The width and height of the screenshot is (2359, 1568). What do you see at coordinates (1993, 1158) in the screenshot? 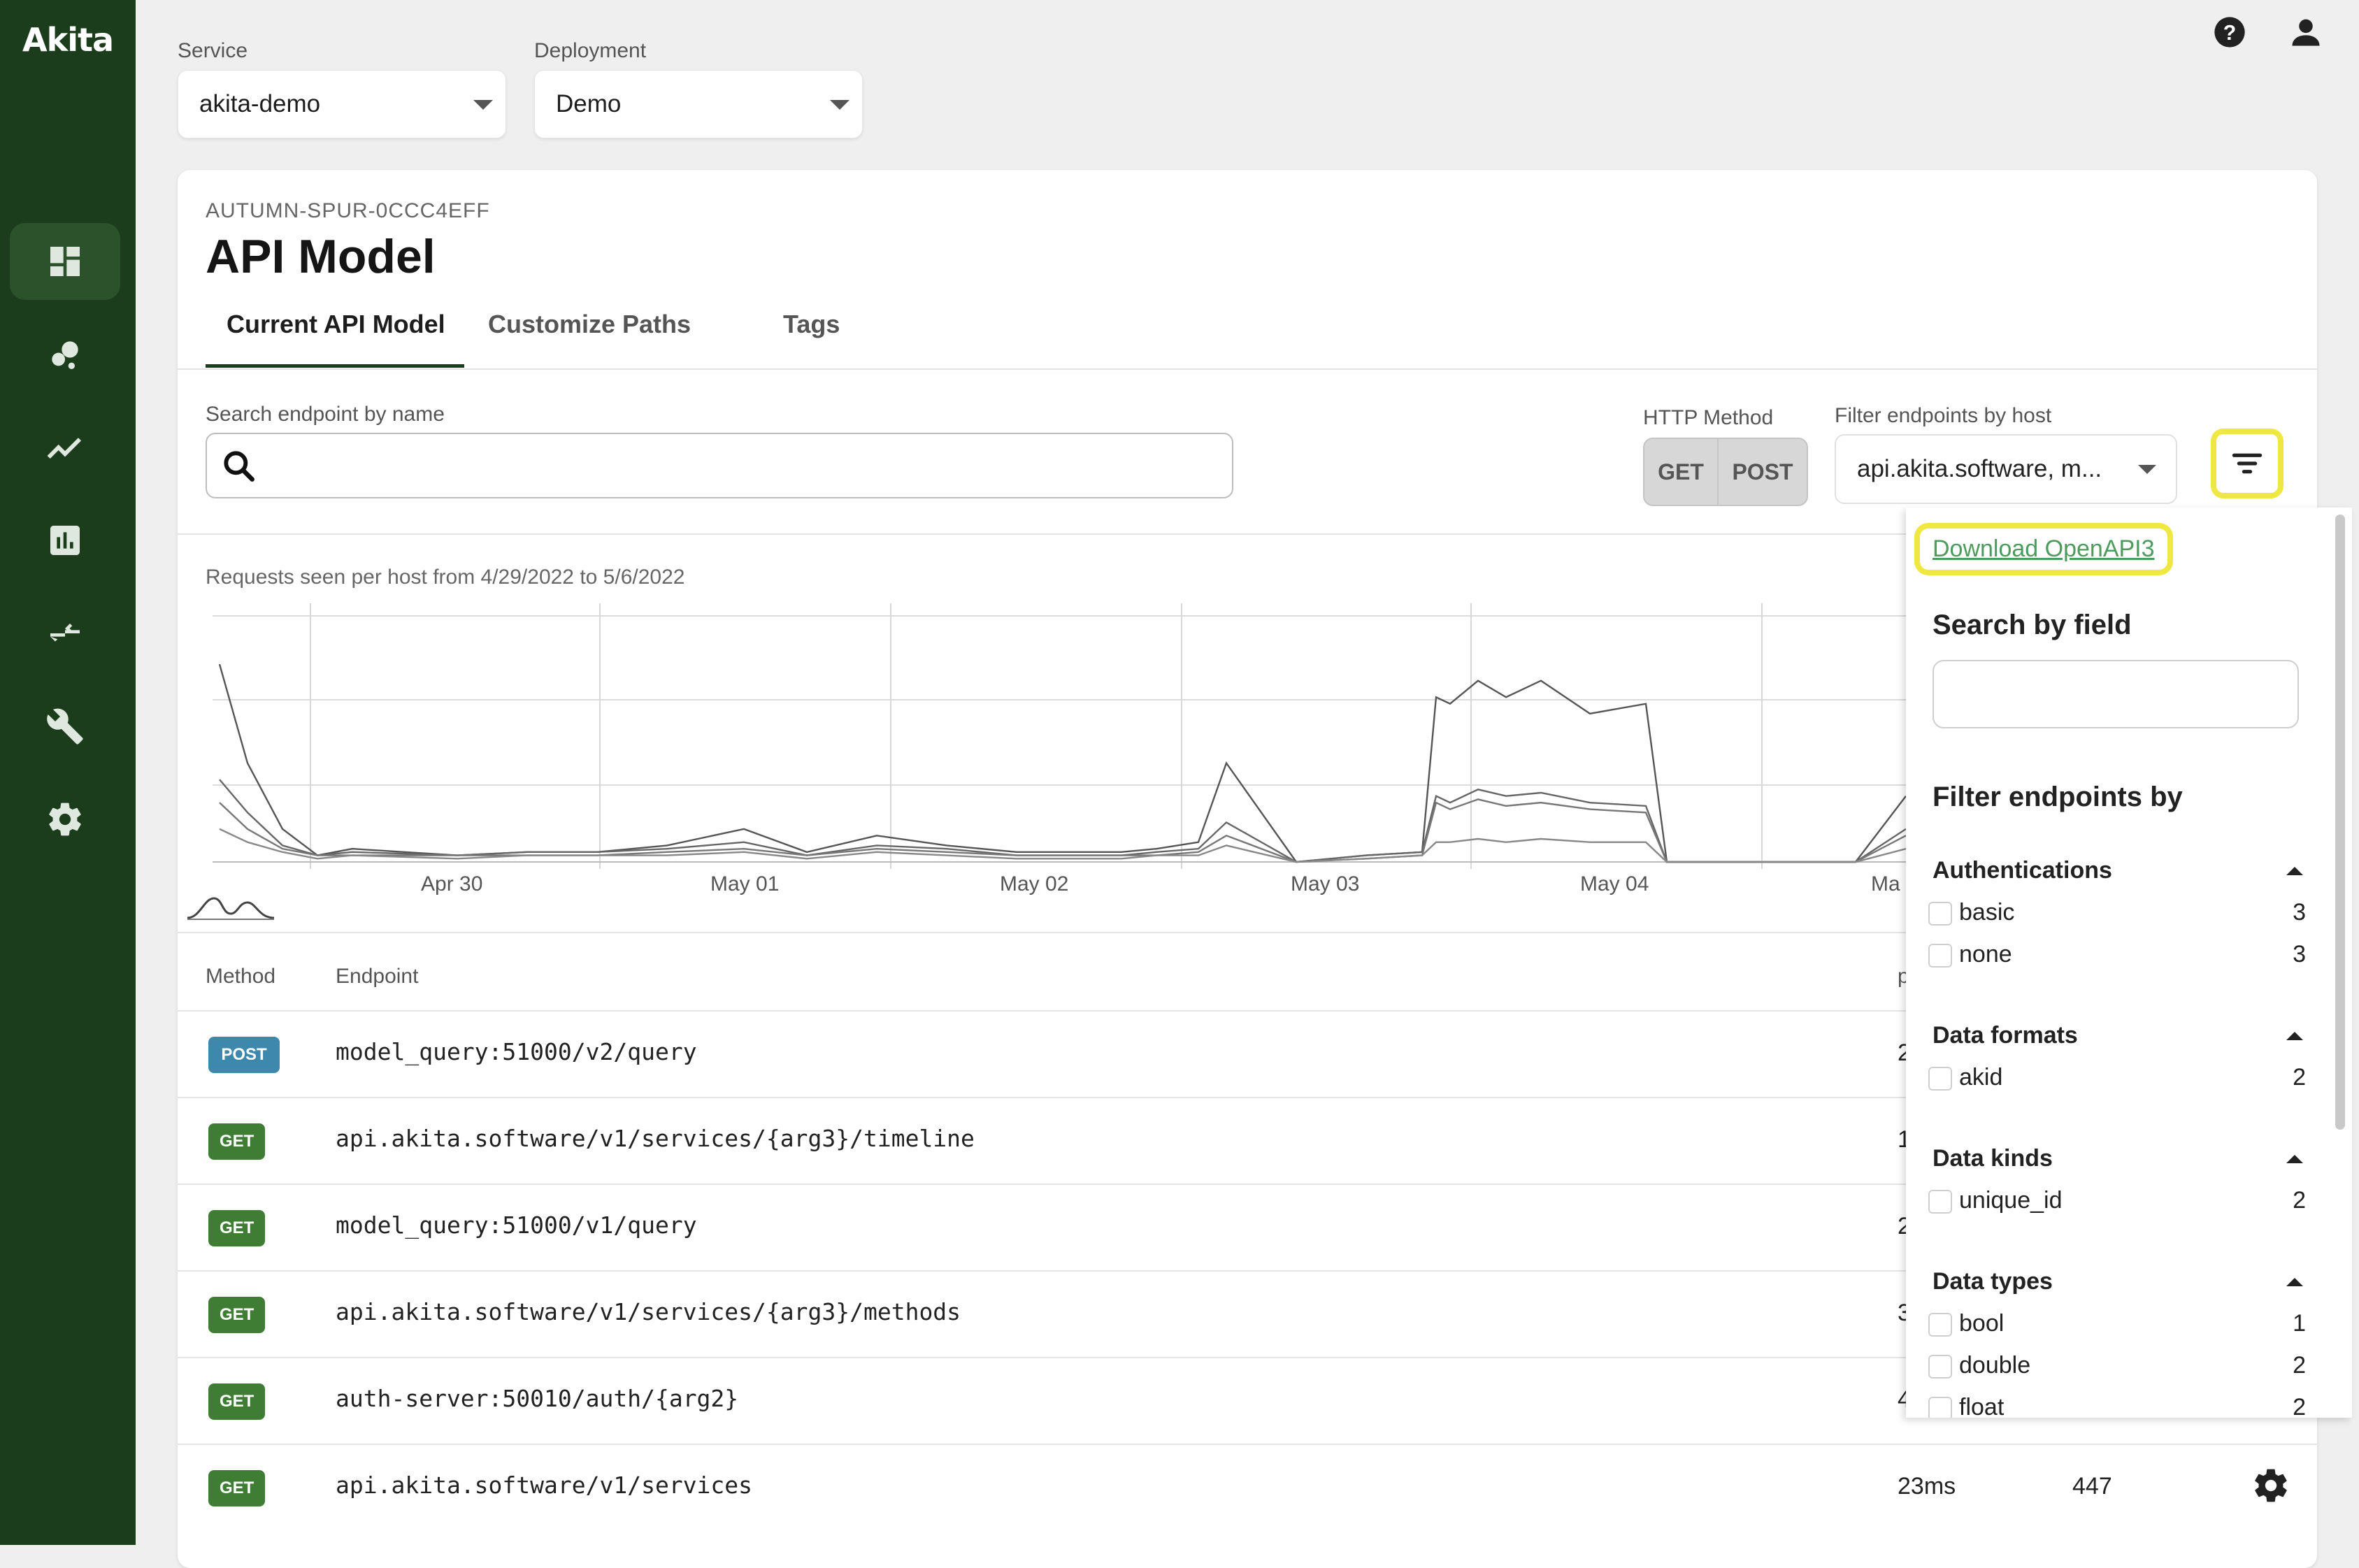
I see `filter-group-heading: Data kinds` at bounding box center [1993, 1158].